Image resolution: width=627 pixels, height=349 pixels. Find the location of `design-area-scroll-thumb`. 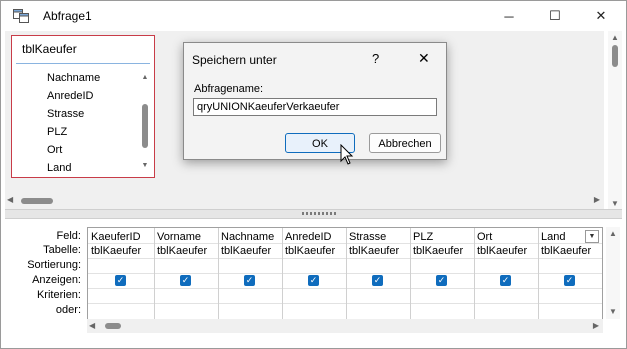

design-area-scroll-thumb is located at coordinates (615, 56).